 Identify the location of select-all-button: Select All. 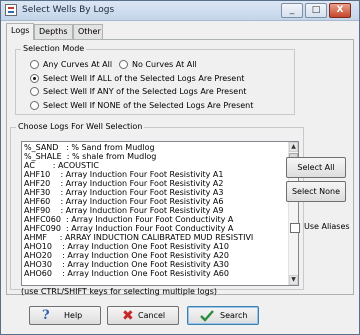
(316, 167).